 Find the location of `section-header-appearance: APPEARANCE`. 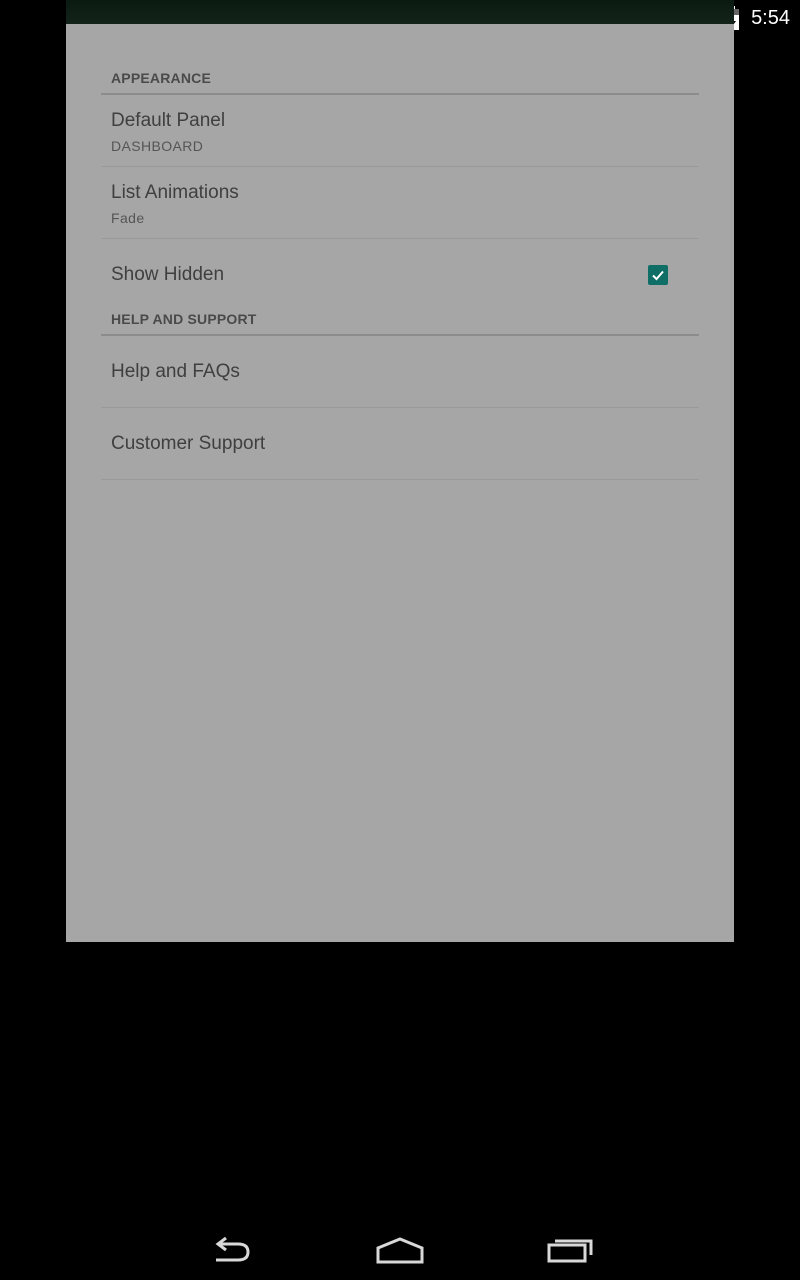

section-header-appearance: APPEARANCE is located at coordinates (400, 77).